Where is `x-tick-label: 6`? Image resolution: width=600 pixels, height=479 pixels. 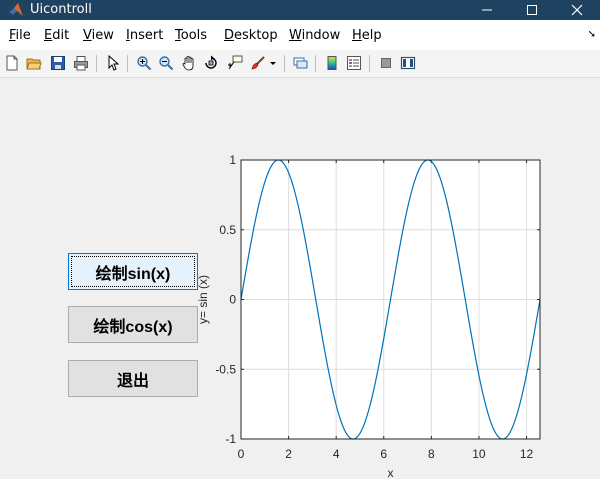
x-tick-label: 6 is located at coordinates (383, 454).